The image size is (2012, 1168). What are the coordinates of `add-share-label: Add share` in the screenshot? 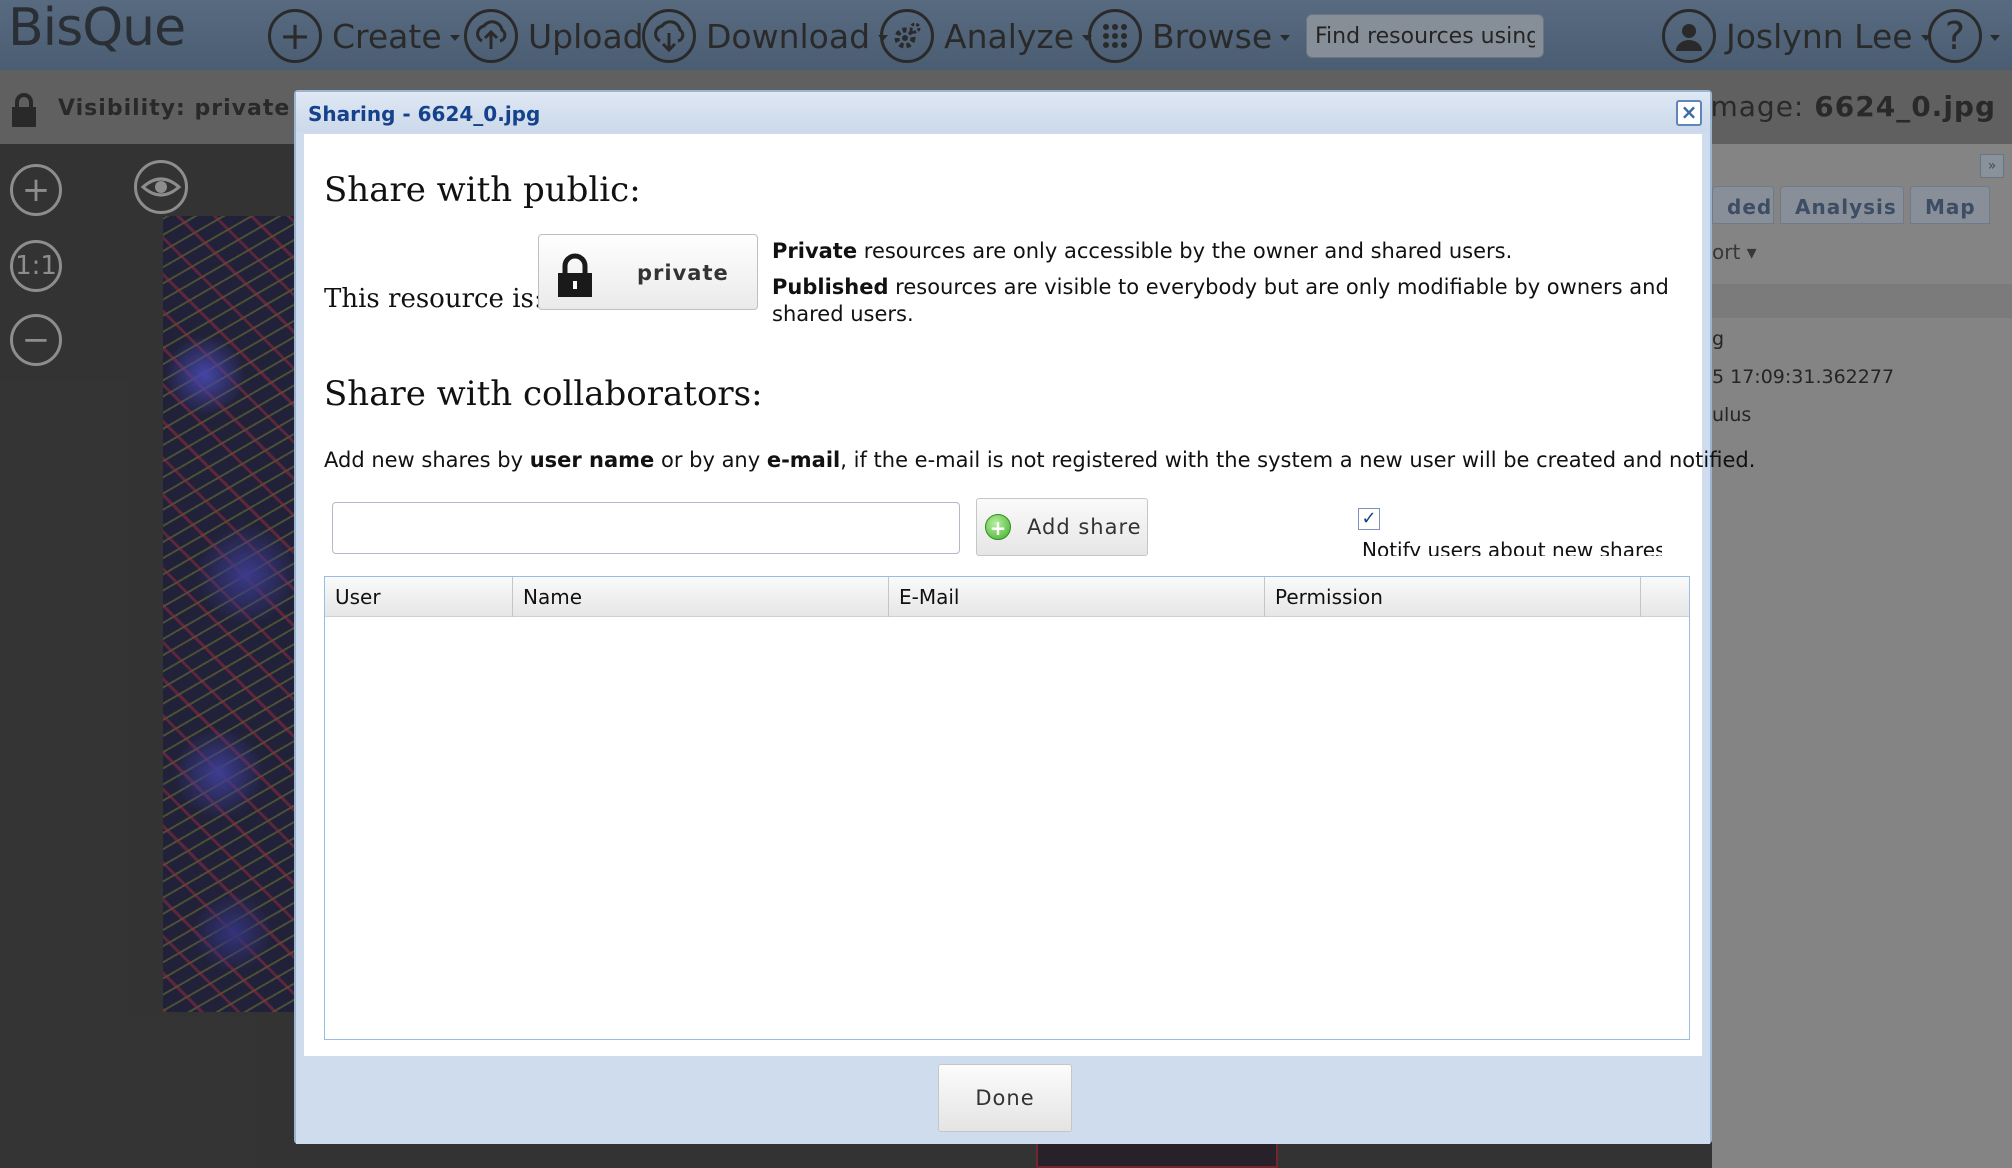 It's located at (1084, 527).